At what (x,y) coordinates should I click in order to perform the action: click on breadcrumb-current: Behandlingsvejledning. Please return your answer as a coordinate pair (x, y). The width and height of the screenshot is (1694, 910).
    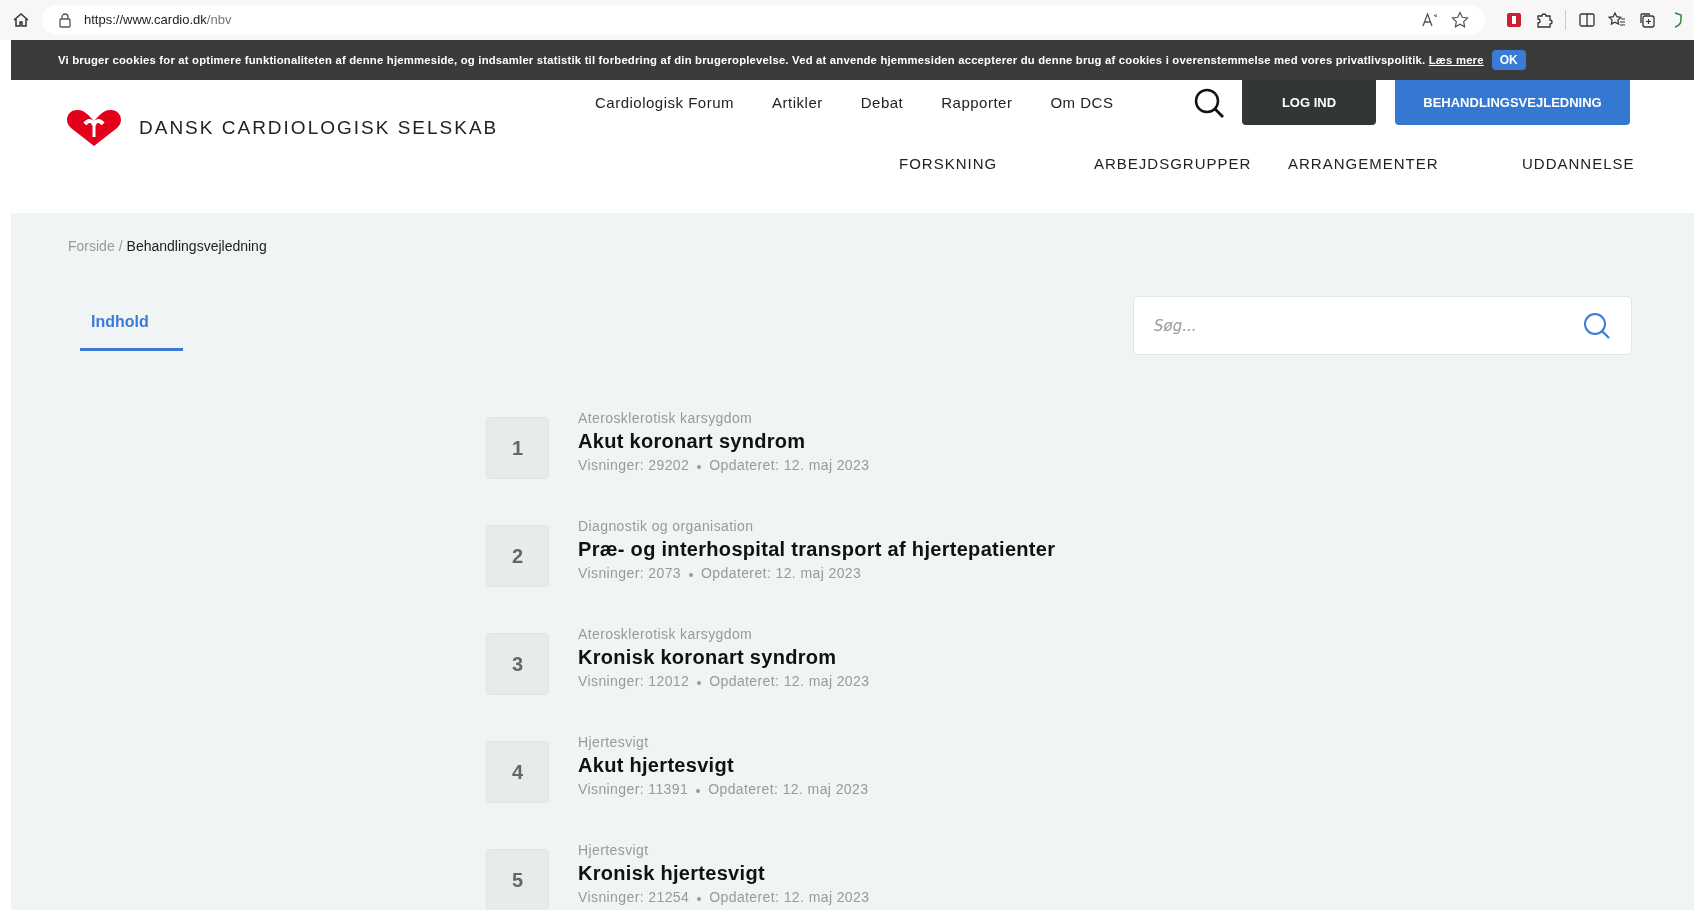
    Looking at the image, I should click on (196, 246).